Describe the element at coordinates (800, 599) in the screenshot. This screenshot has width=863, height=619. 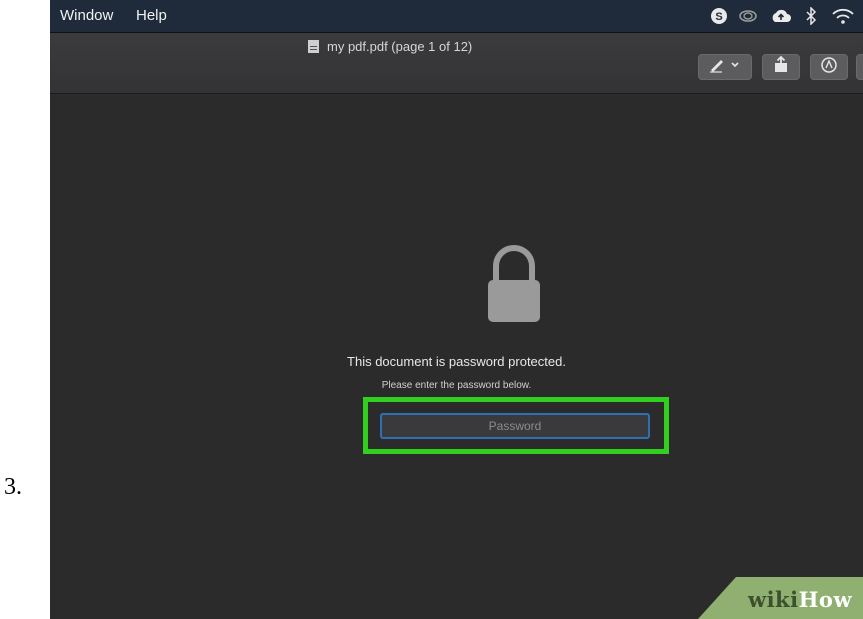
I see `watermark-logo: wikiHow` at that location.